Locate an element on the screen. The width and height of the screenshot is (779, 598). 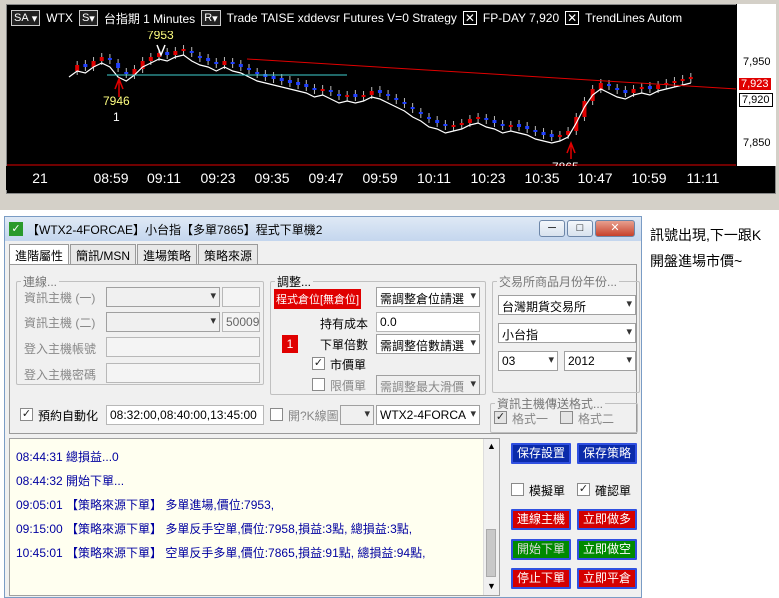
market-order-checkbox is located at coordinates (318, 363).